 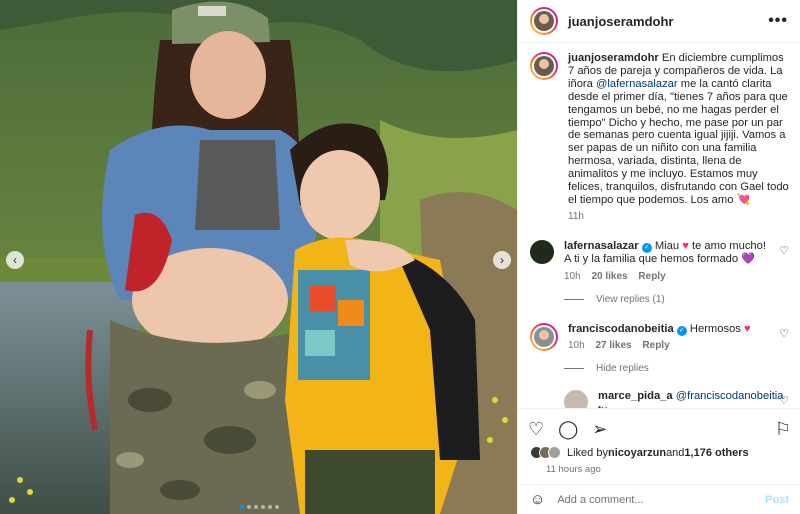 What do you see at coordinates (573, 469) in the screenshot?
I see `post-timestamp: 11 hours ago` at bounding box center [573, 469].